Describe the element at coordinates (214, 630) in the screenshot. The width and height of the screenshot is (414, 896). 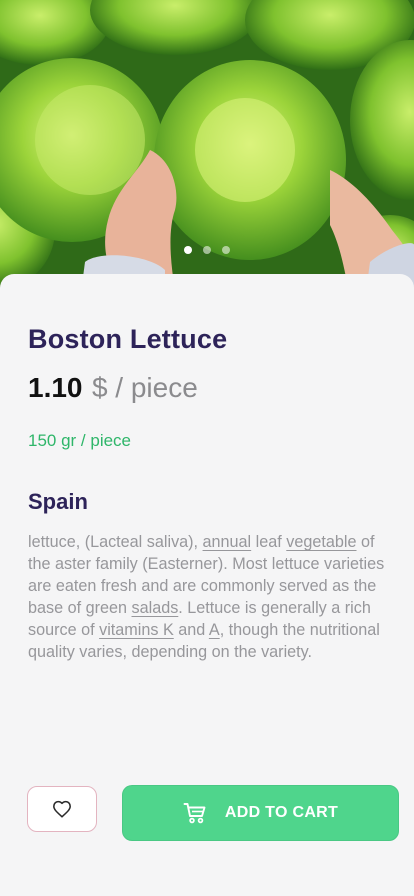
I see `link-vitamin-a: A` at that location.